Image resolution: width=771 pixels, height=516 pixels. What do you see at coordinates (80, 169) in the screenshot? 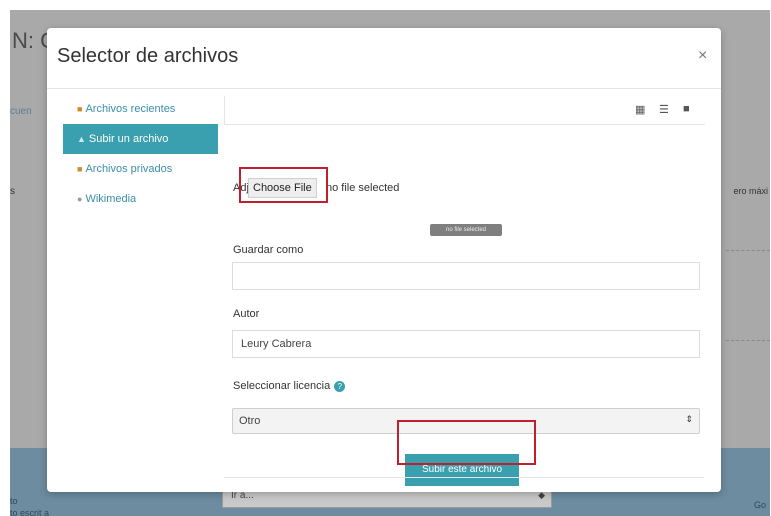
I see `private-files-icon: ■` at bounding box center [80, 169].